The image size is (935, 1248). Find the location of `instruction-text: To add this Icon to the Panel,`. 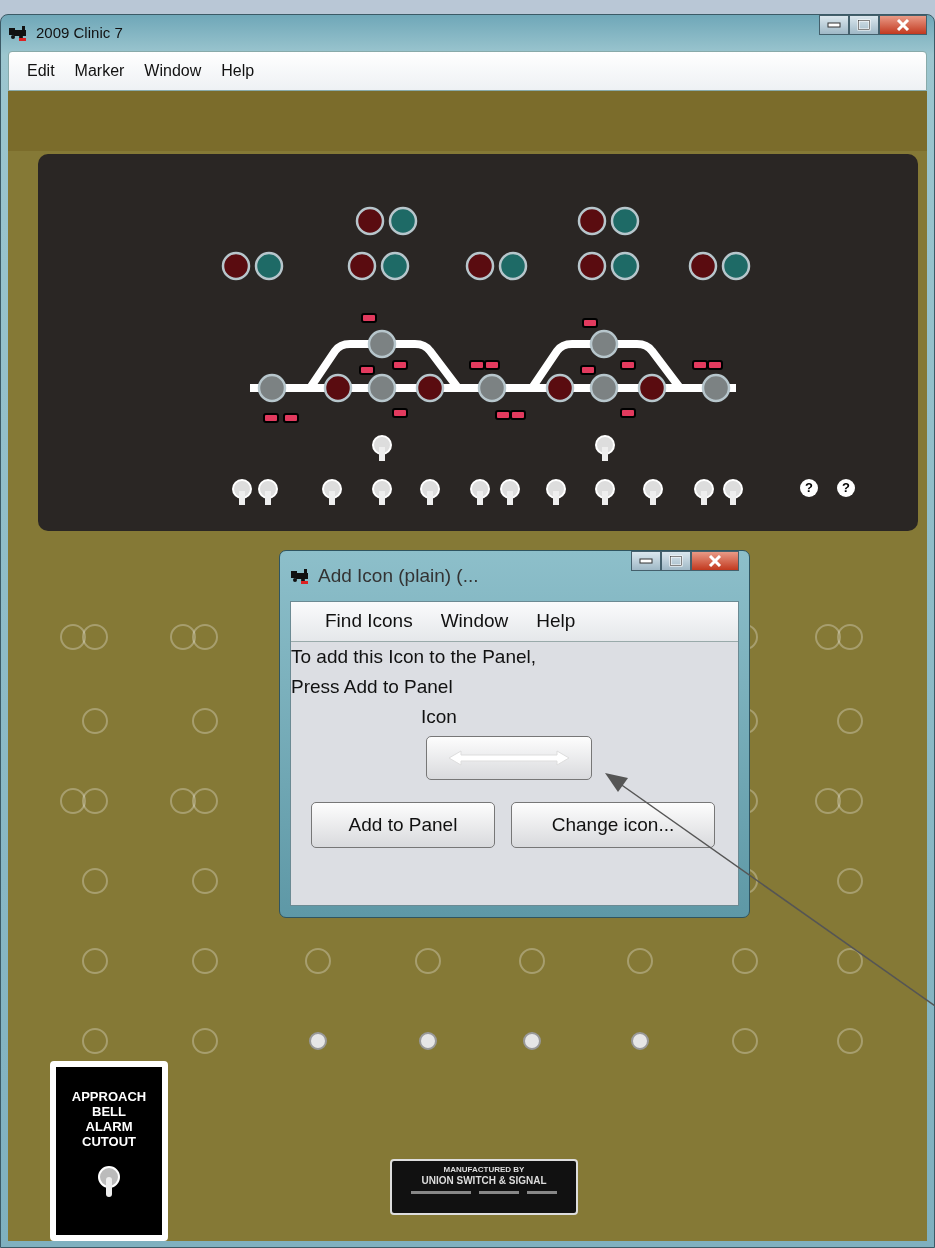

instruction-text: To add this Icon to the Panel, is located at coordinates (414, 657).